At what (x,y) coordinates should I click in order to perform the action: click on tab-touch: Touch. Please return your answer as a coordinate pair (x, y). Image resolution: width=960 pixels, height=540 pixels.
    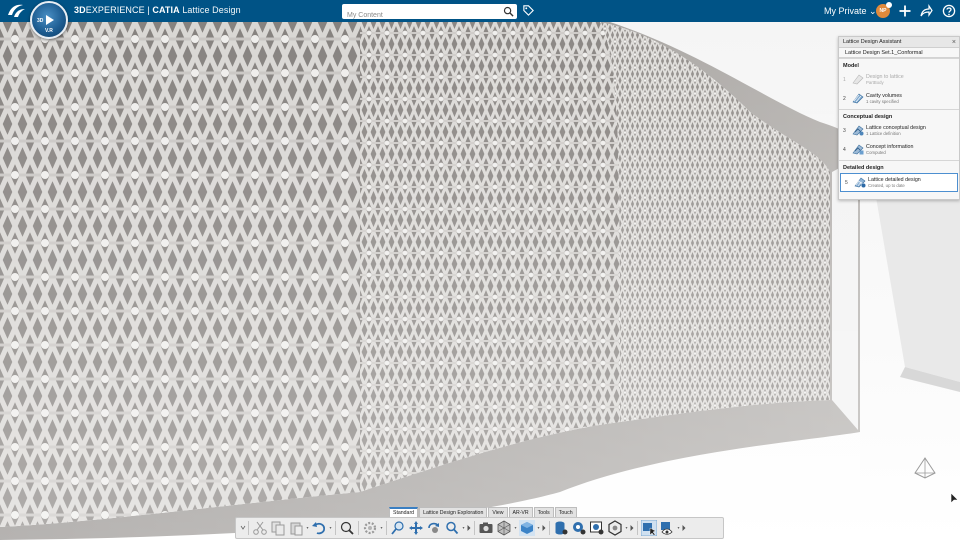
    Looking at the image, I should click on (565, 512).